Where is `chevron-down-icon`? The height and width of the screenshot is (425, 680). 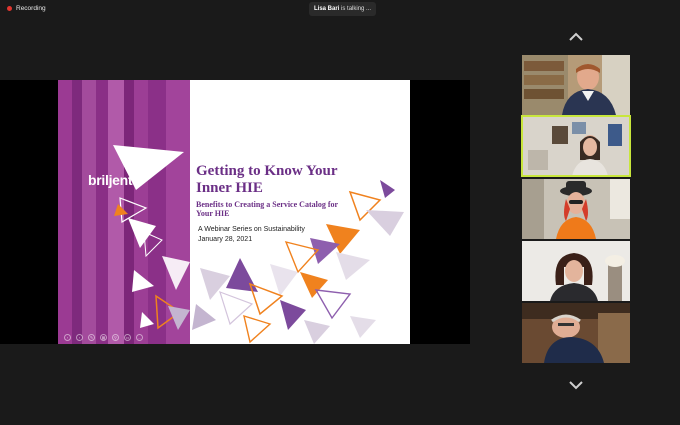
chevron-down-icon is located at coordinates (576, 385).